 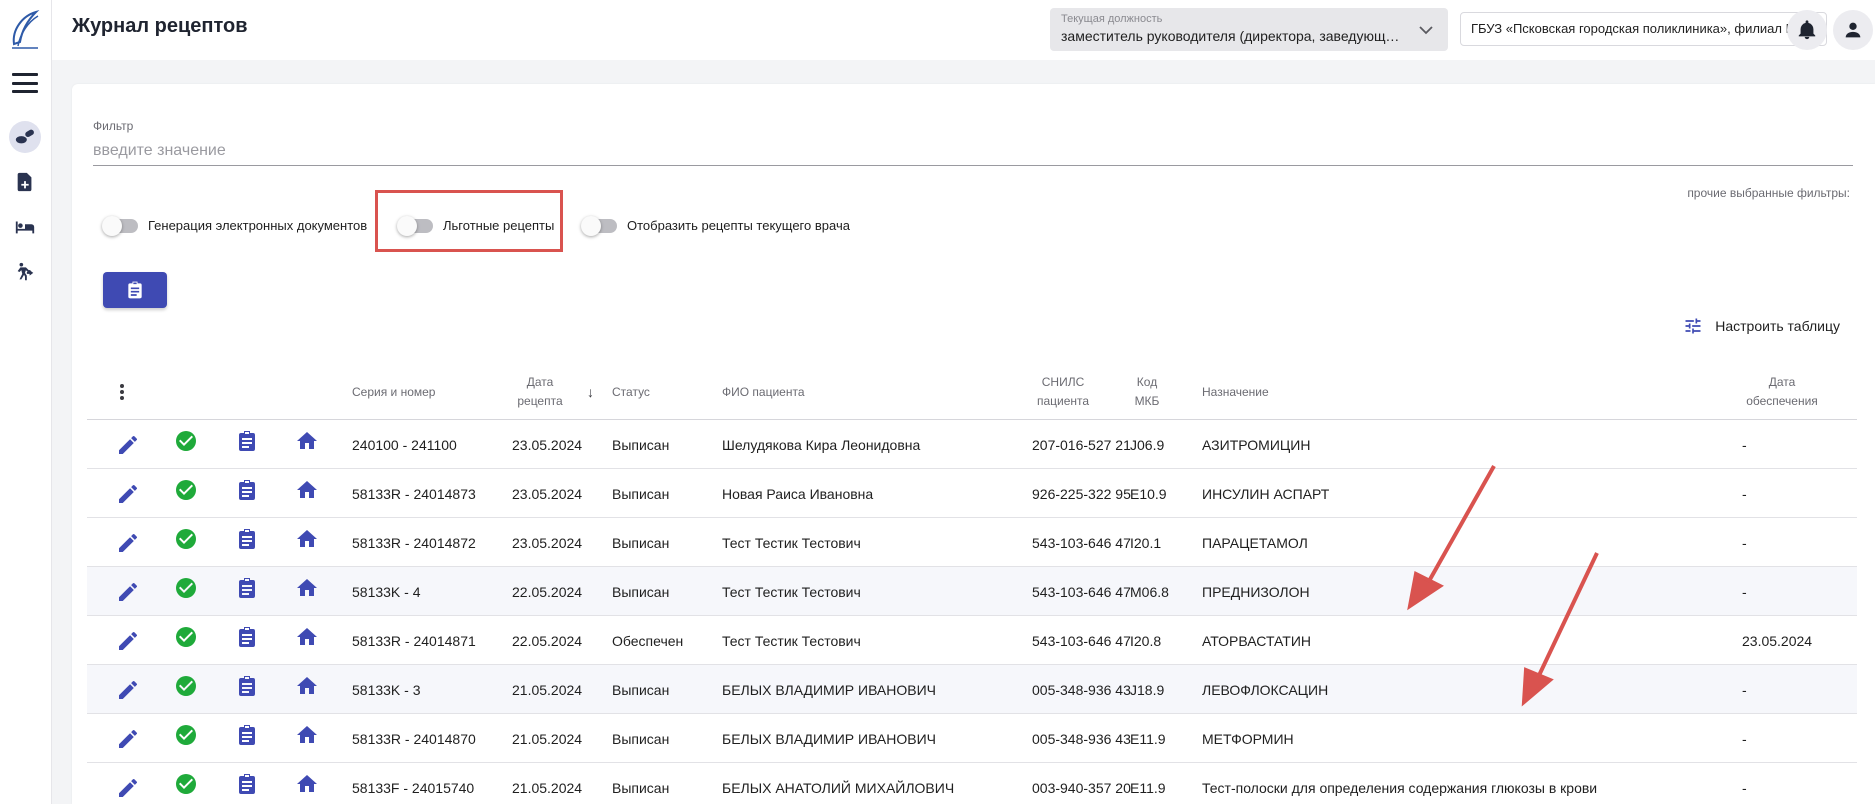 I want to click on user-account-icon, so click(x=1853, y=30).